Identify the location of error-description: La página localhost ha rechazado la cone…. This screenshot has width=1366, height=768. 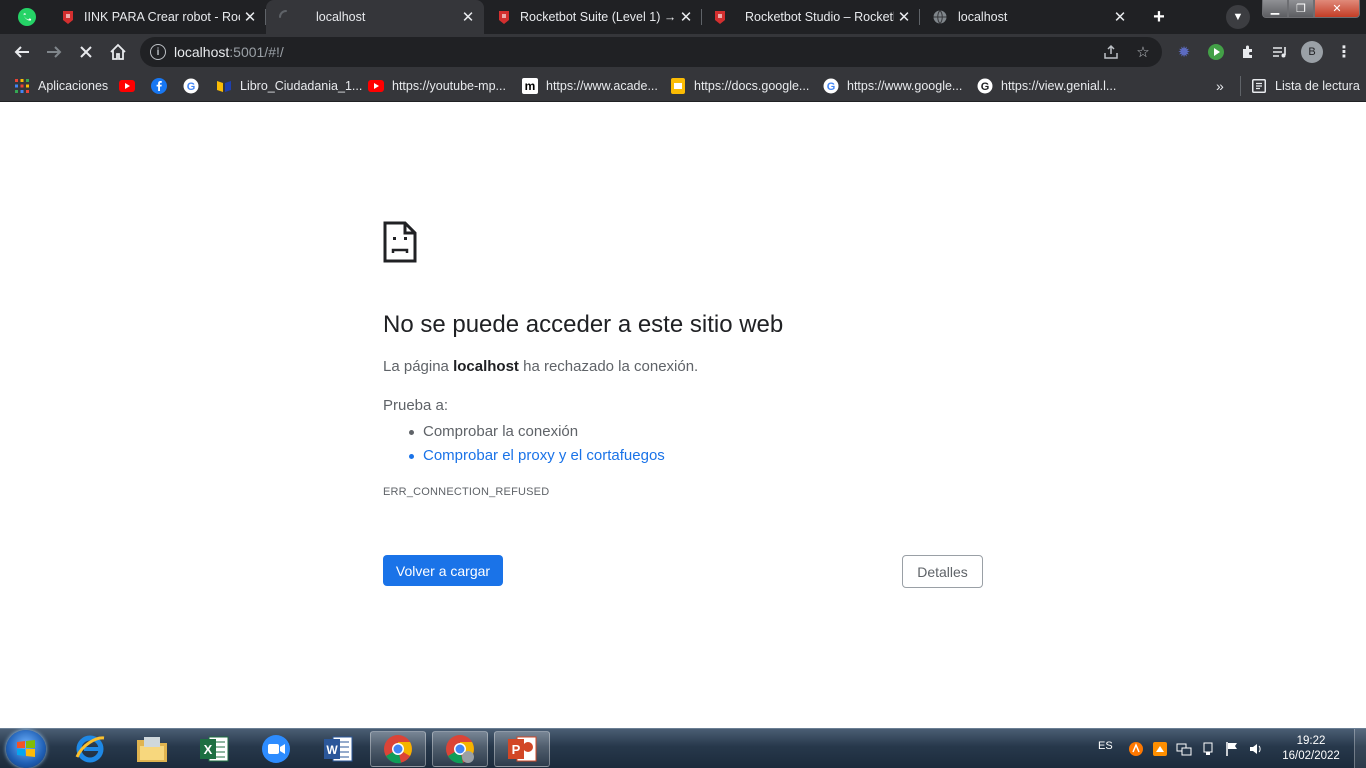
(540, 366).